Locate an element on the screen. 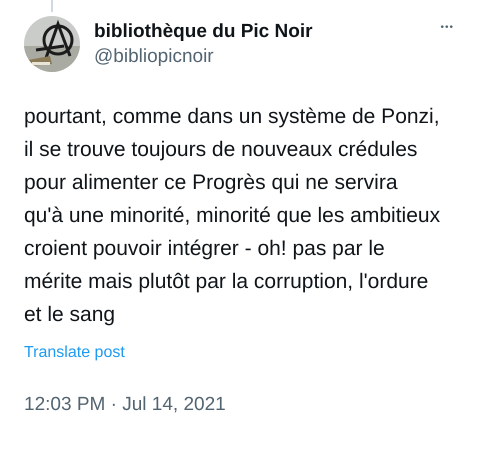 This screenshot has height=462, width=480. more-button: ••• is located at coordinates (447, 27).